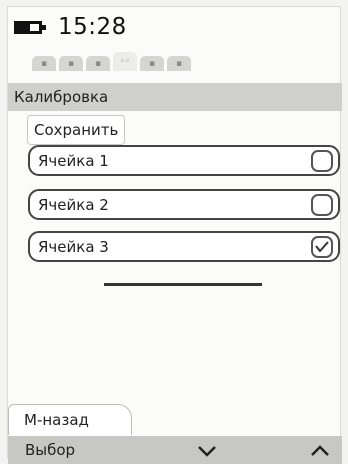  Describe the element at coordinates (175, 450) in the screenshot. I see `softkey-bar: Выбор` at that location.